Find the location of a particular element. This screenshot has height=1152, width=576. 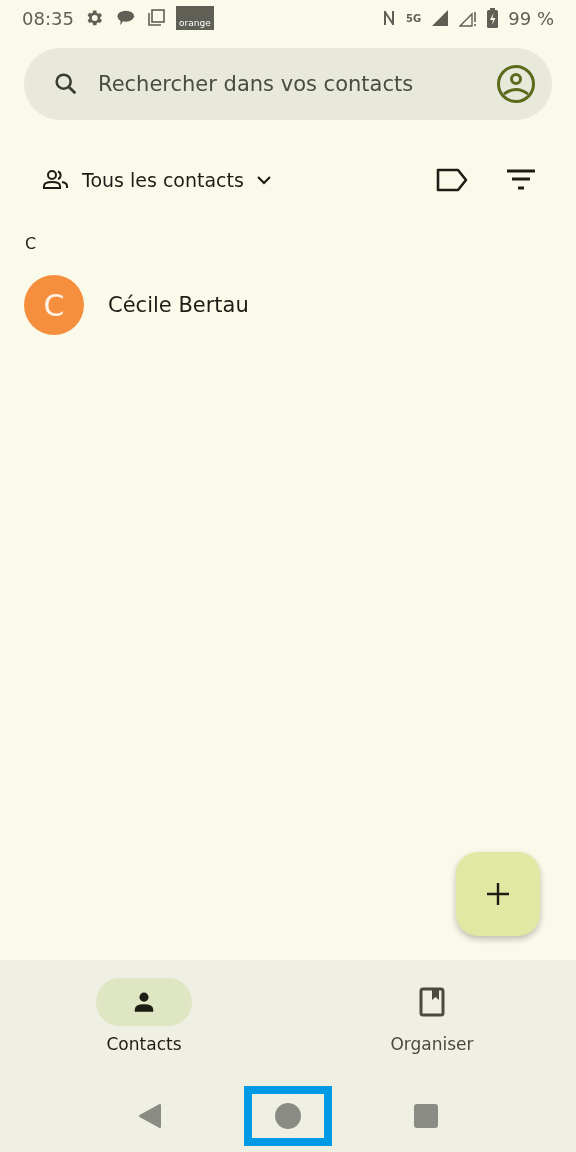

plus-icon is located at coordinates (498, 894).